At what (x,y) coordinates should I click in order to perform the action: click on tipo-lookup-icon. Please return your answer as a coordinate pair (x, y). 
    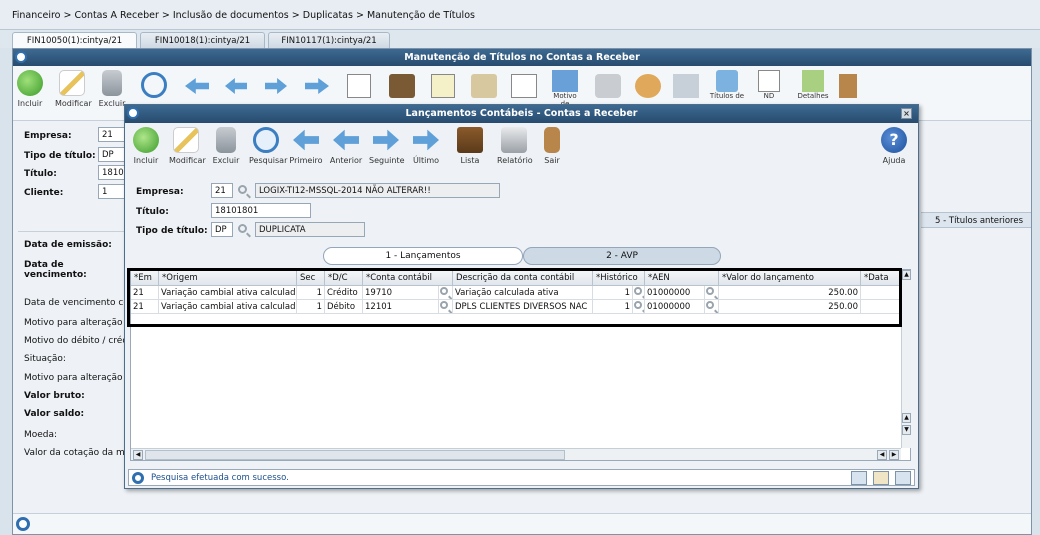
    Looking at the image, I should click on (242, 228).